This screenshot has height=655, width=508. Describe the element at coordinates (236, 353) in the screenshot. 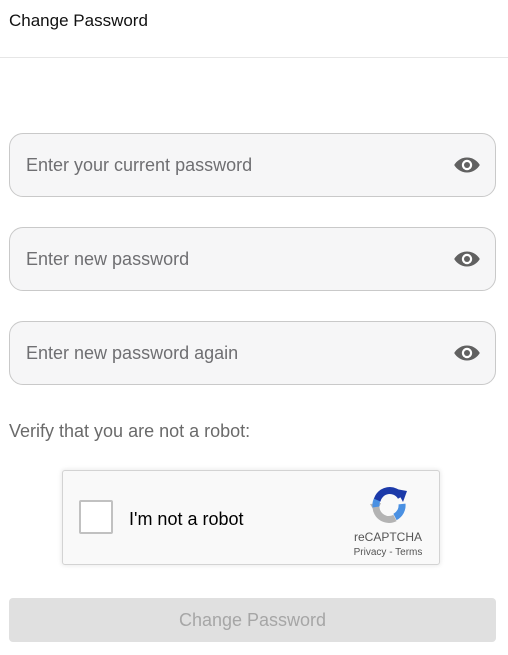

I see `confirm-password-input` at that location.